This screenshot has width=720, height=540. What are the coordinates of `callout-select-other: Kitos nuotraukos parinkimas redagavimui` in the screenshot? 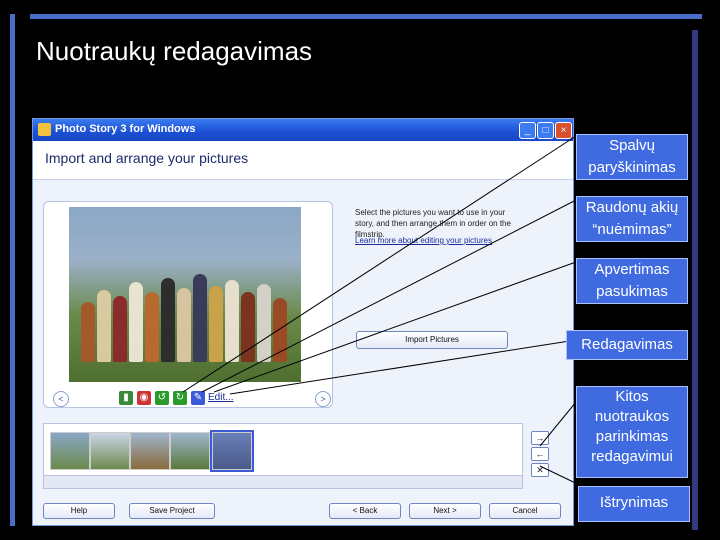 It's located at (632, 432).